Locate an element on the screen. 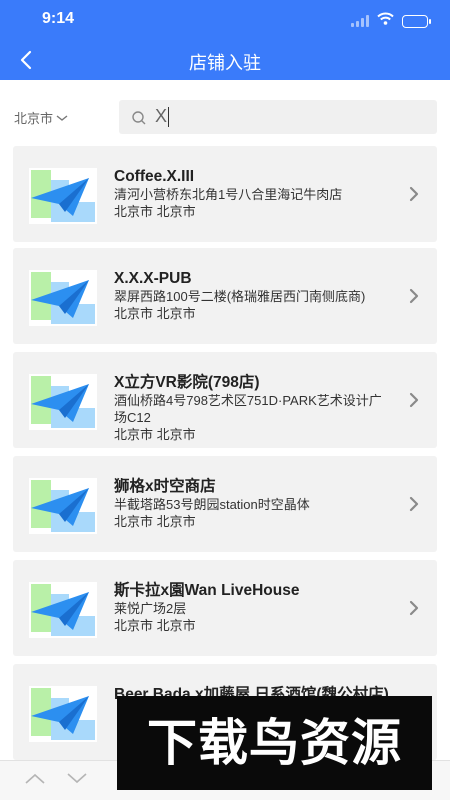  store-info: X.X.X-PUB 翠屏西路100号二楼(格瑞雅居西门南侧底商) 北京市 北京市 is located at coordinates (254, 296).